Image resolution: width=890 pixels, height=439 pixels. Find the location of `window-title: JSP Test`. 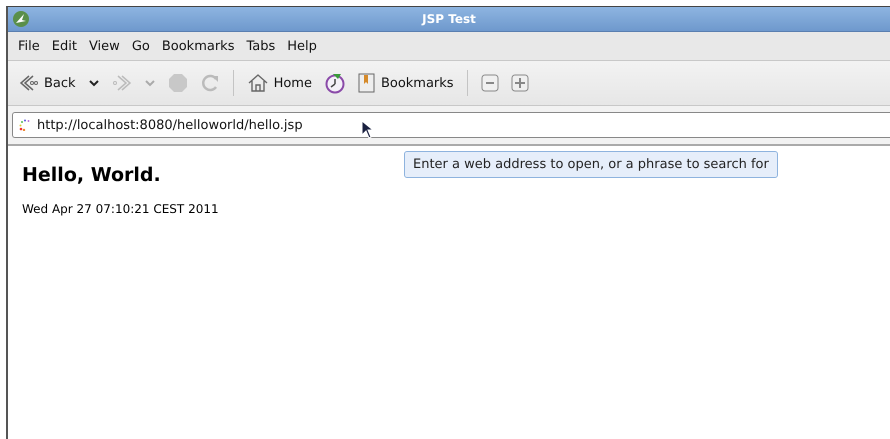

window-title: JSP Test is located at coordinates (449, 19).